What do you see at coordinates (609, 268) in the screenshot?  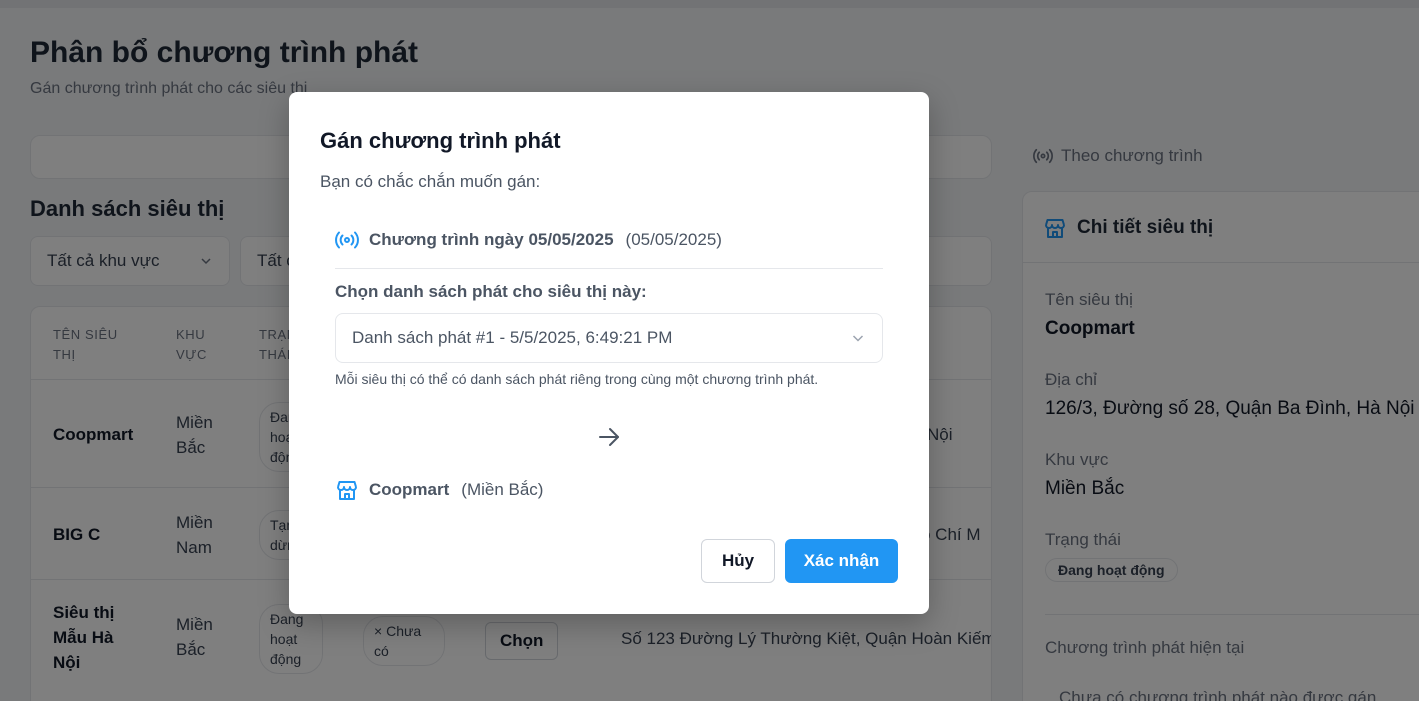 I see `divider` at bounding box center [609, 268].